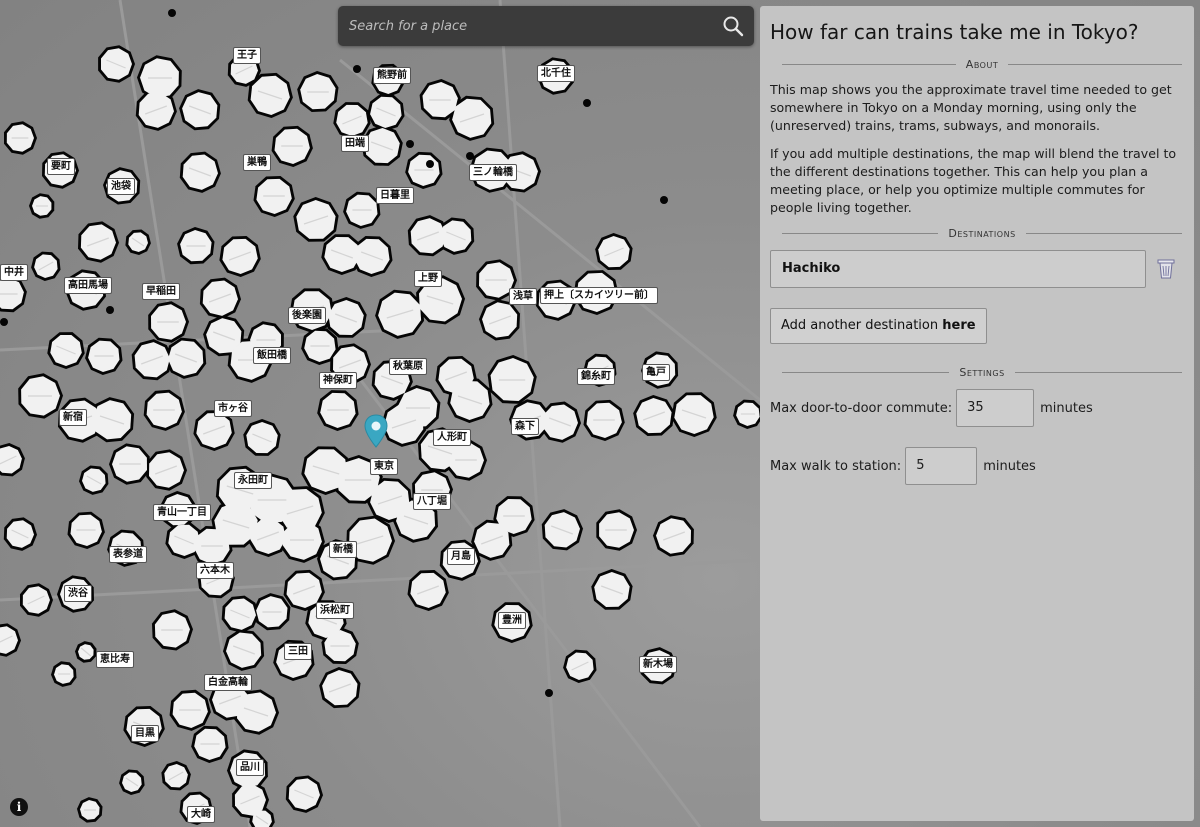 The width and height of the screenshot is (1200, 827). Describe the element at coordinates (257, 162) in the screenshot. I see `station-label: 巣鴨` at that location.